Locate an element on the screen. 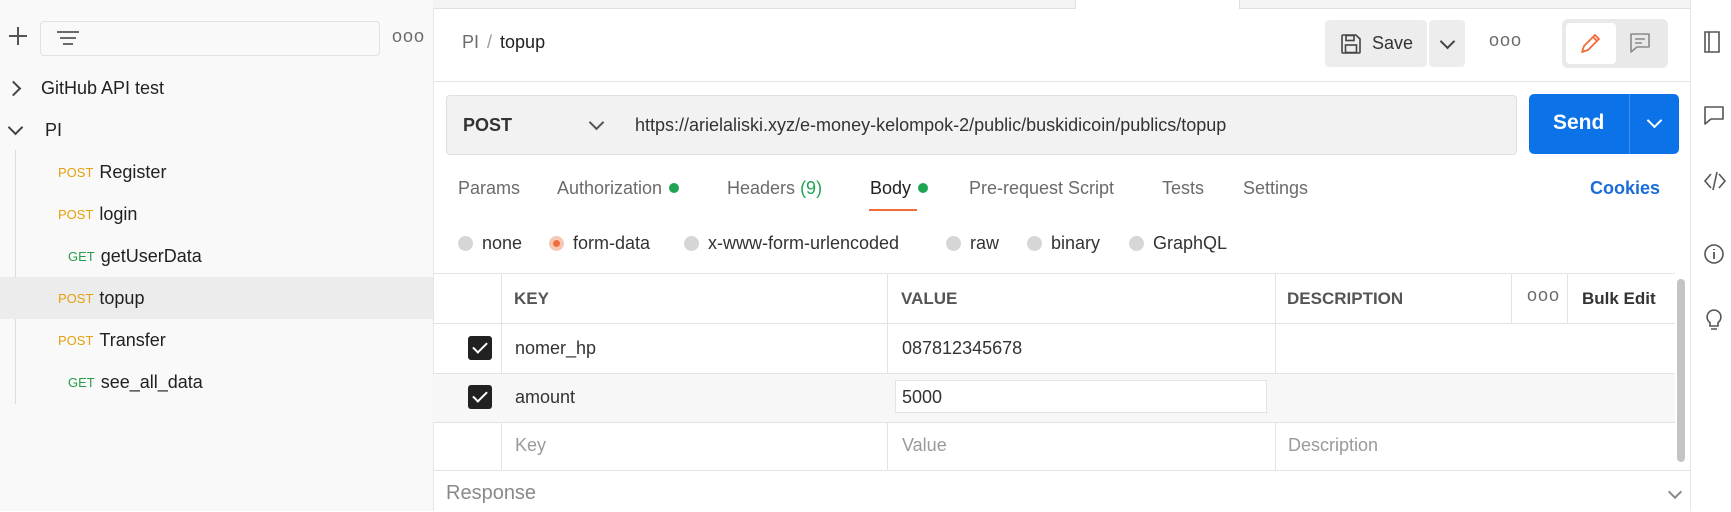 Image resolution: width=1731 pixels, height=512 pixels. scrollbar is located at coordinates (1681, 370).